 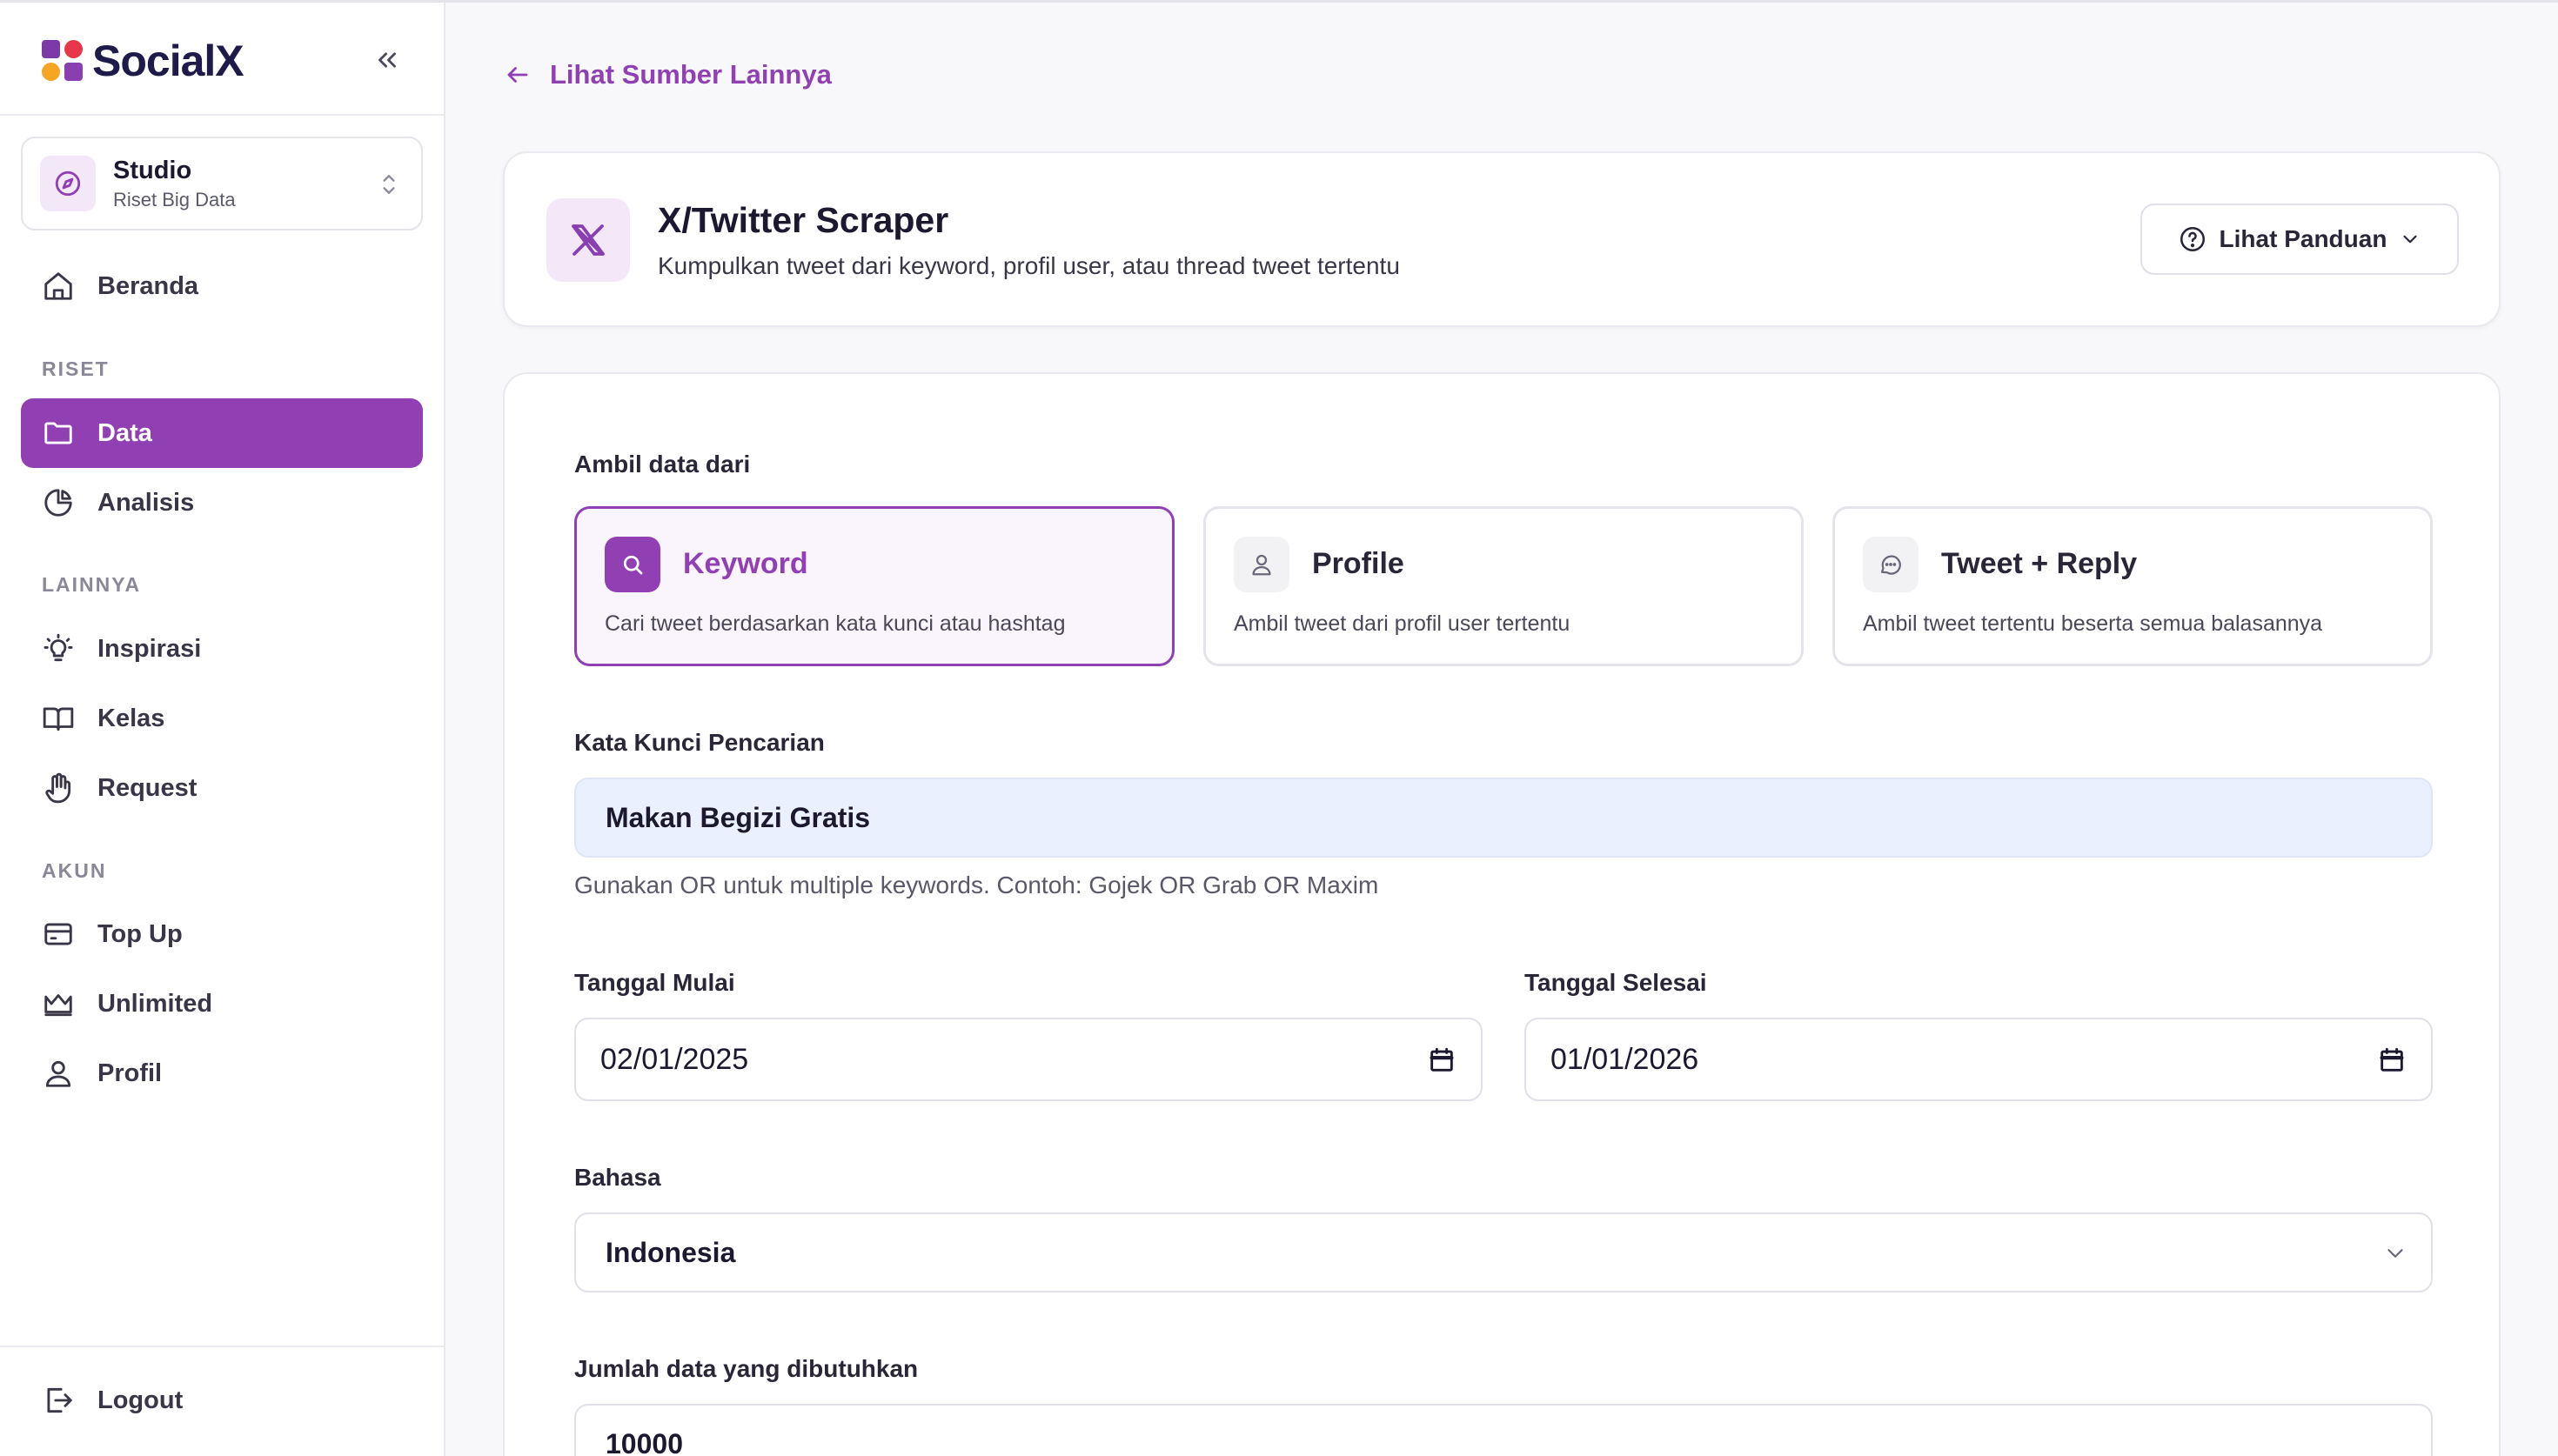 I want to click on help-circle-icon, so click(x=2192, y=239).